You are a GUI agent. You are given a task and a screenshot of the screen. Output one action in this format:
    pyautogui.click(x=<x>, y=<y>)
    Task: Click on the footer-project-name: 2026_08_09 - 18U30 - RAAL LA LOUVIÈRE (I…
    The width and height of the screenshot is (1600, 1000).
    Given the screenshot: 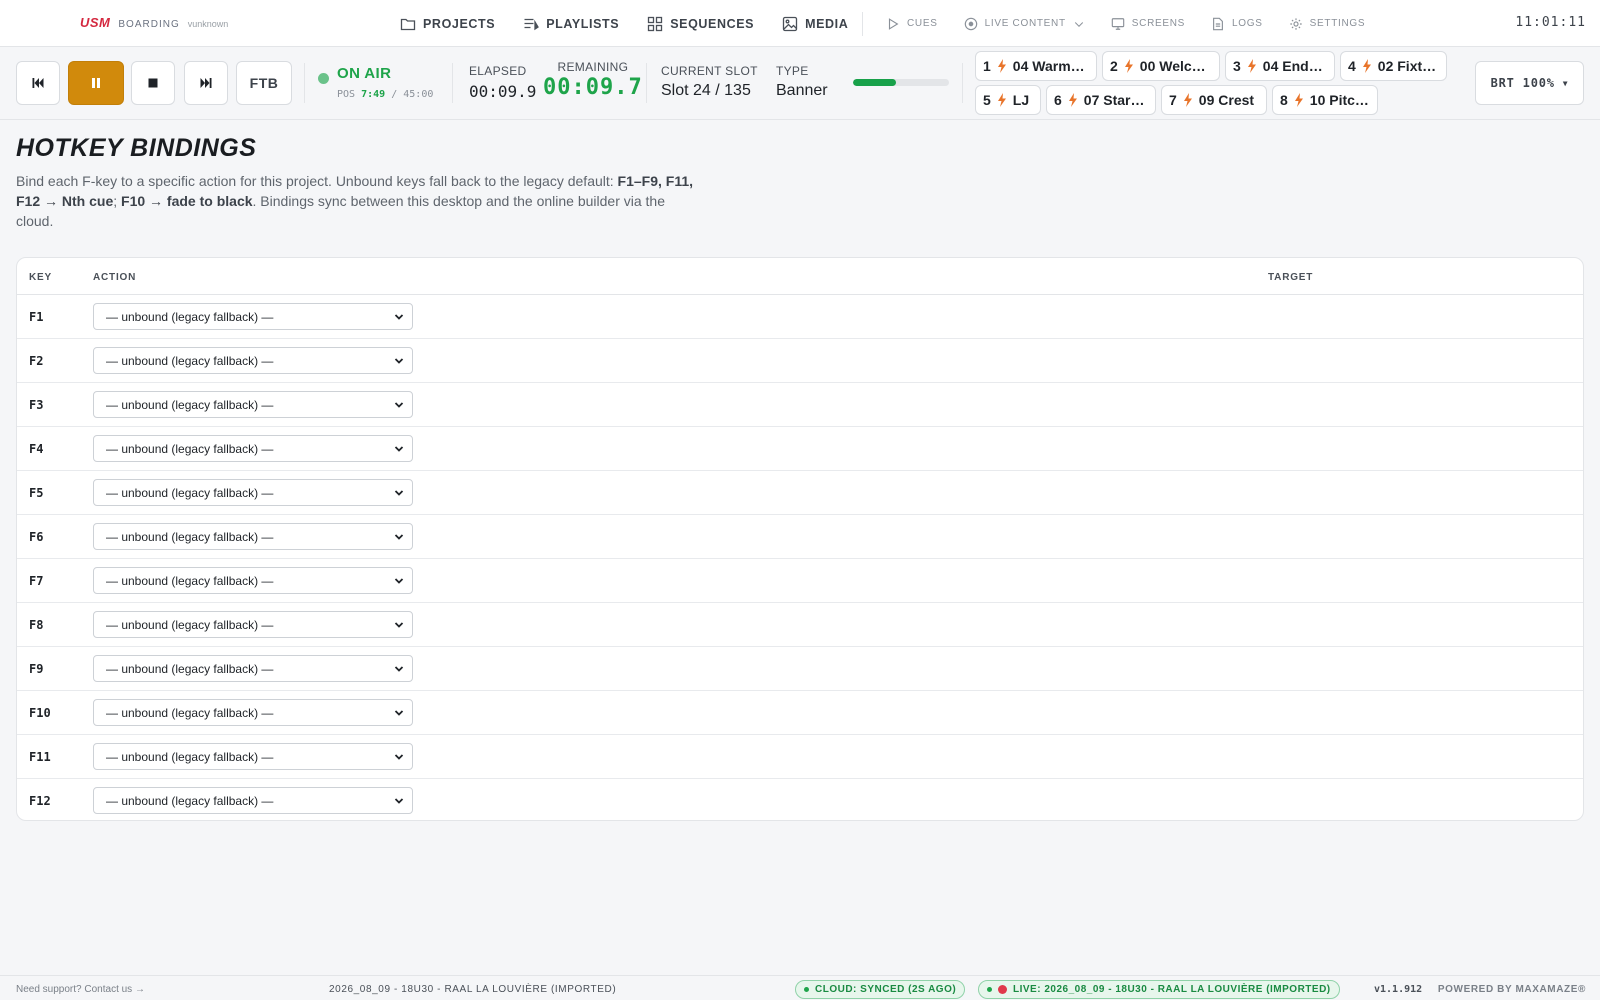 What is the action you would take?
    pyautogui.click(x=473, y=989)
    